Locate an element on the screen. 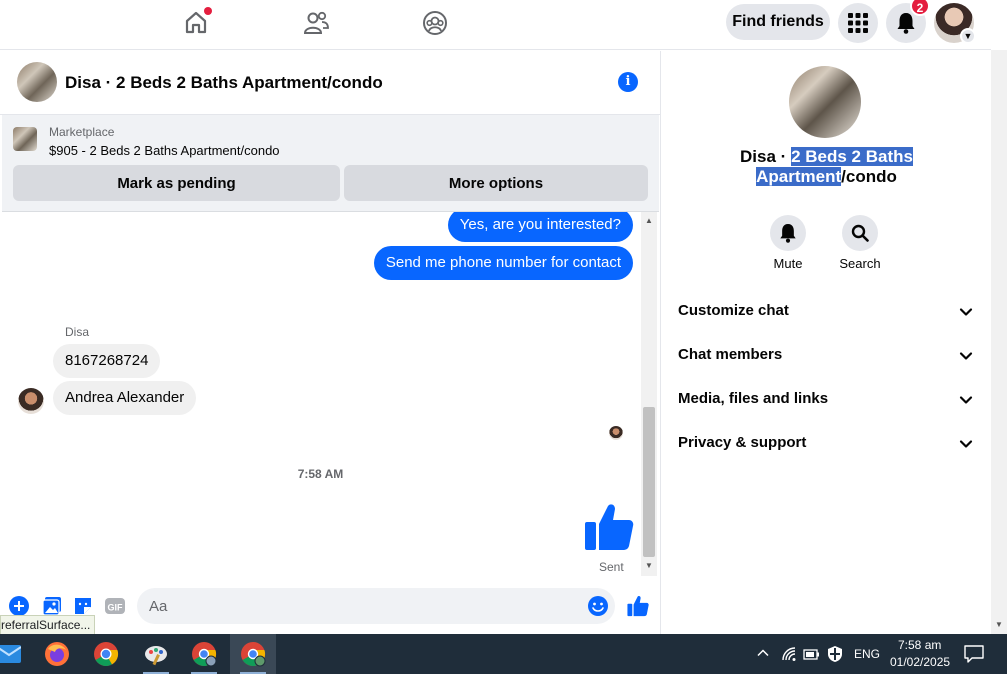  title-suffix: /condo is located at coordinates (869, 176).